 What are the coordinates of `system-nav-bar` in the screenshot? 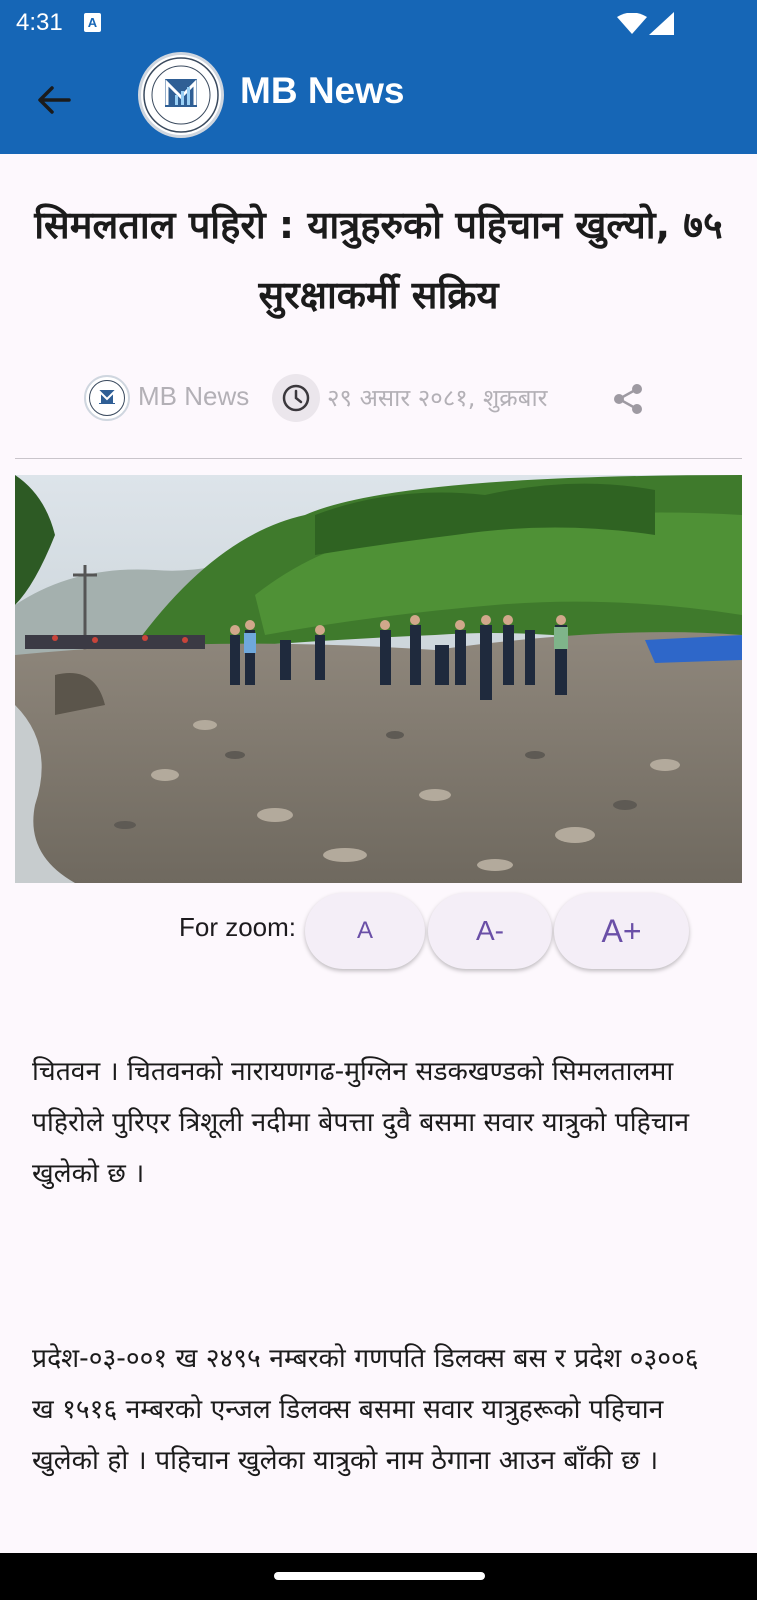 It's located at (378, 1576).